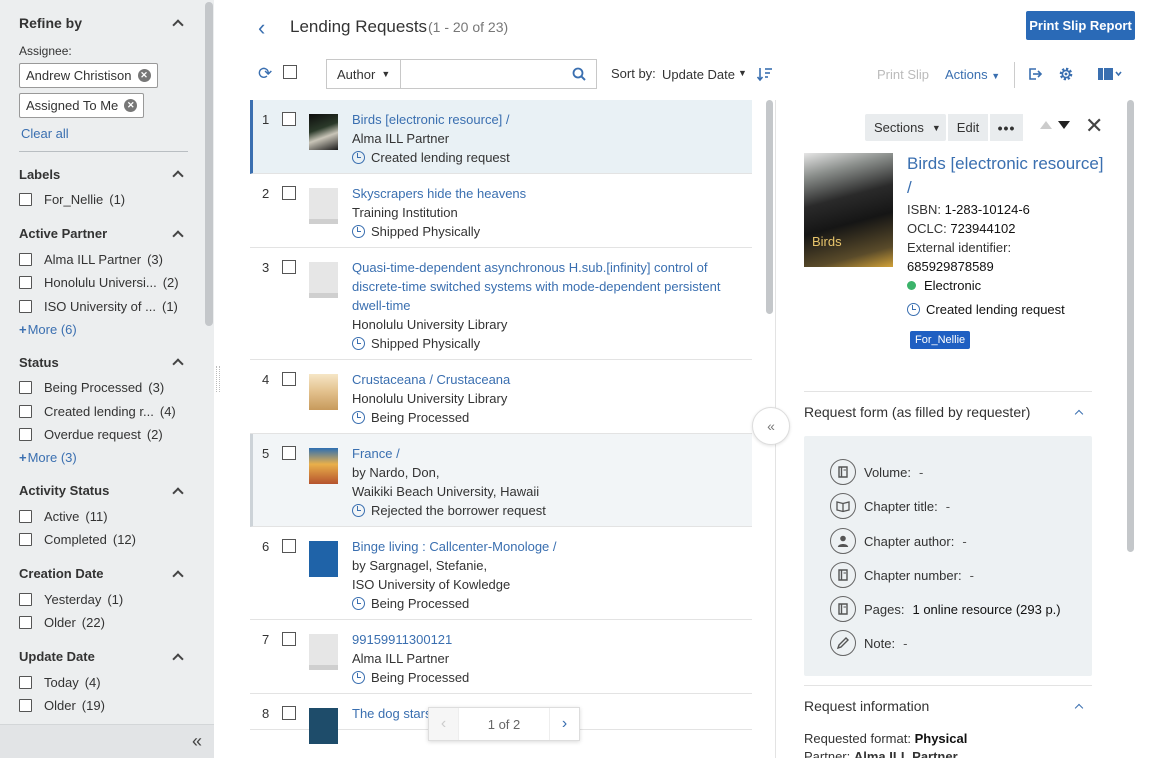 This screenshot has height=758, width=1162. I want to click on actions-menu: Actions ▼, so click(972, 74).